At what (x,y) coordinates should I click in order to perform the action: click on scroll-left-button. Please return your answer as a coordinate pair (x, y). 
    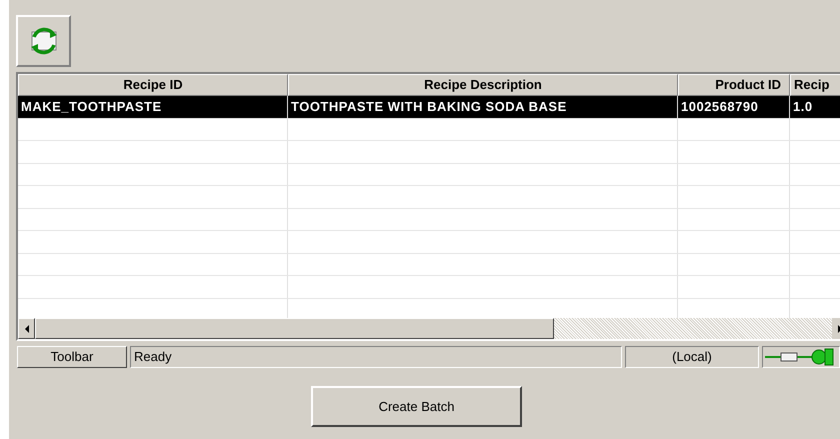
    Looking at the image, I should click on (26, 328).